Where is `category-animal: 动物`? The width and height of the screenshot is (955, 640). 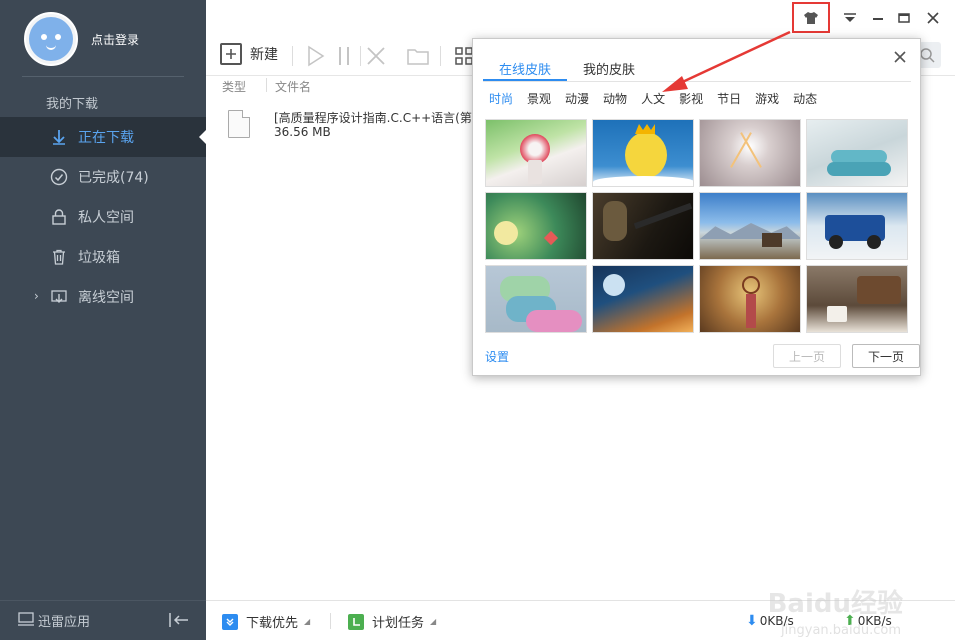 category-animal: 动物 is located at coordinates (615, 98).